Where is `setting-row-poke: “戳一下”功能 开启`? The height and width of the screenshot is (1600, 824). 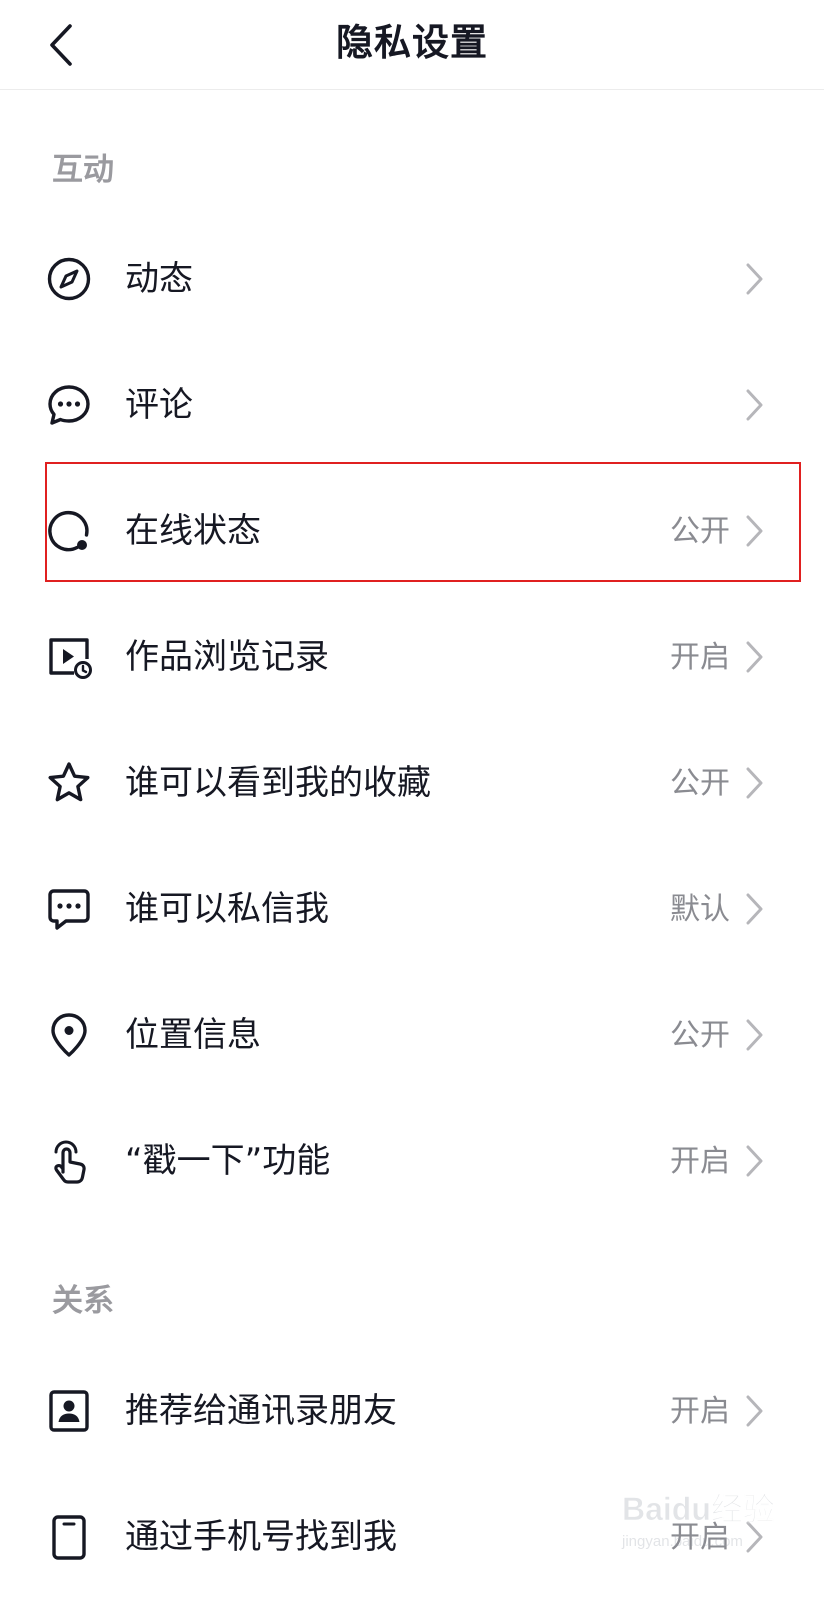 setting-row-poke: “戳一下”功能 开启 is located at coordinates (412, 1160).